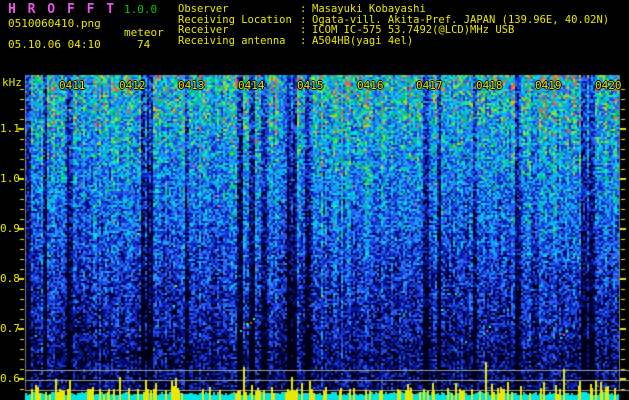  What do you see at coordinates (608, 85) in the screenshot?
I see `time-tick-label-0420: 0420` at bounding box center [608, 85].